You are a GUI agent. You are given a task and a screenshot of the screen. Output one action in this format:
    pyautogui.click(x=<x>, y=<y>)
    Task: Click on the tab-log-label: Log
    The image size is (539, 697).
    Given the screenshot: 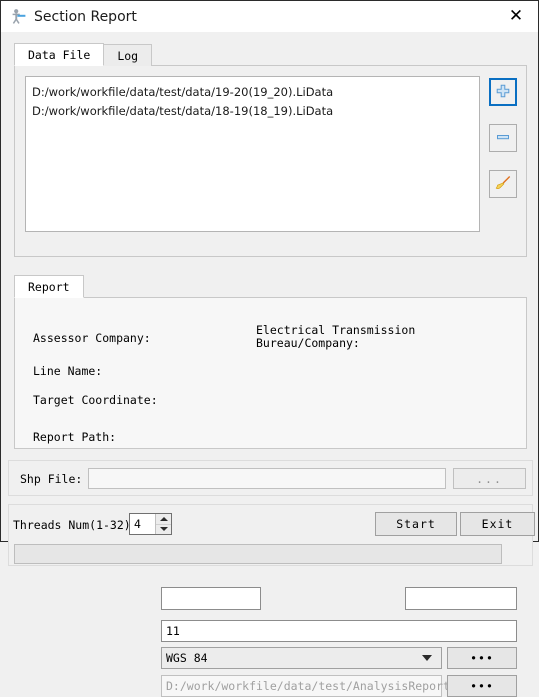 What is the action you would take?
    pyautogui.click(x=128, y=55)
    